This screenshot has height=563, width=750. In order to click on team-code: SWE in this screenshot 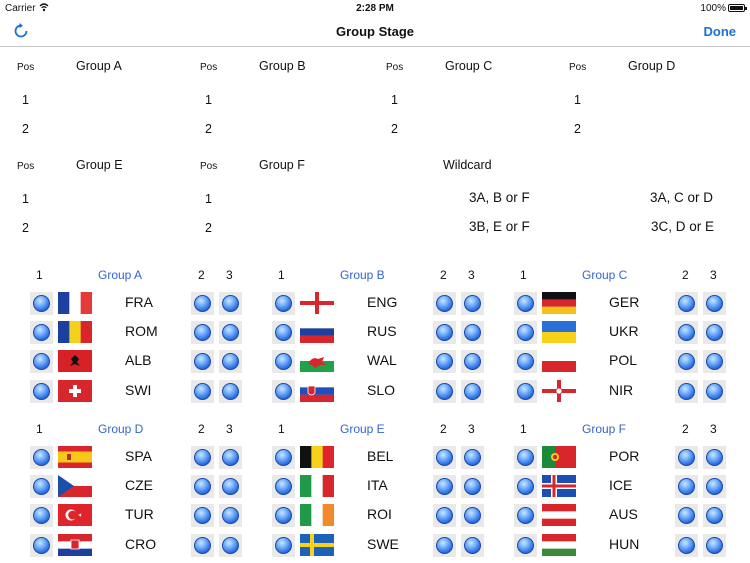, I will do `click(383, 543)`.